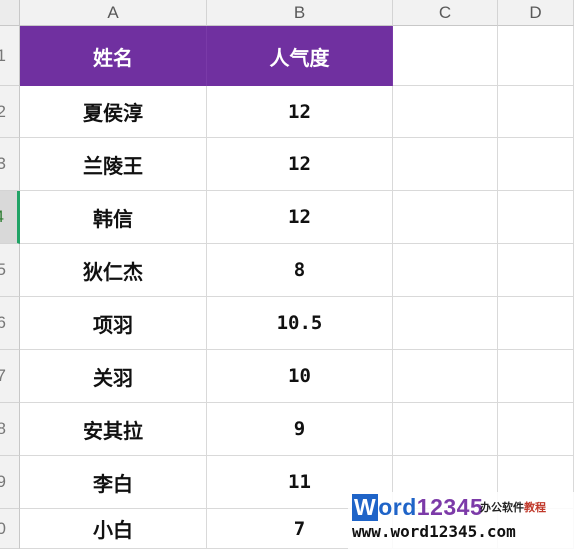 This screenshot has height=549, width=574. I want to click on watermark-url: www.word12345.com, so click(434, 531).